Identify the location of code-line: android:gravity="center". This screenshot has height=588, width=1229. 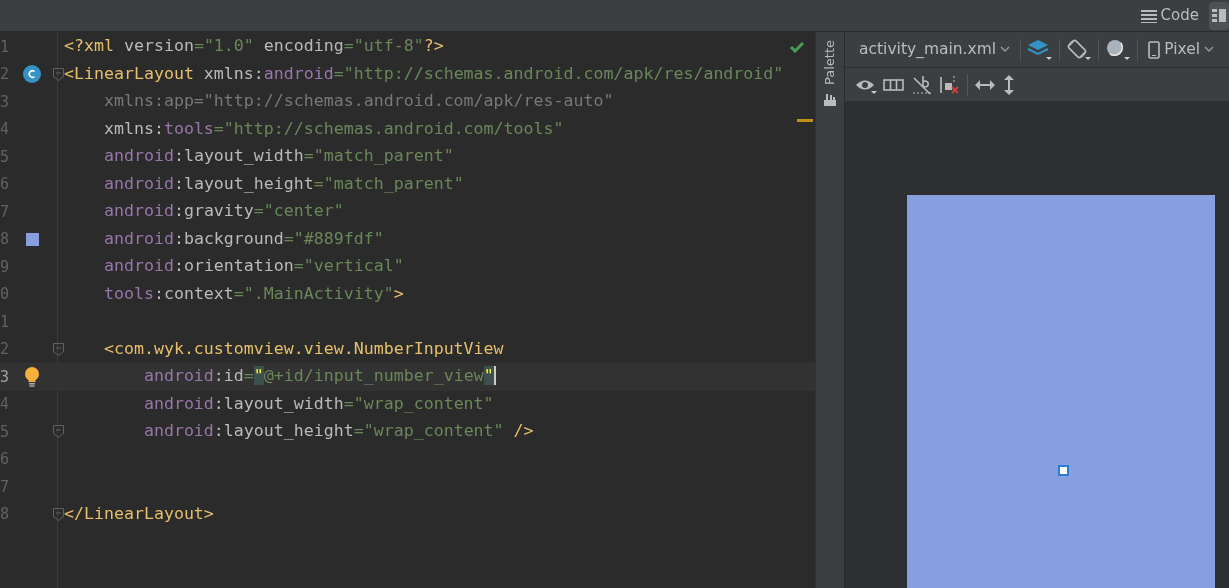
(223, 211).